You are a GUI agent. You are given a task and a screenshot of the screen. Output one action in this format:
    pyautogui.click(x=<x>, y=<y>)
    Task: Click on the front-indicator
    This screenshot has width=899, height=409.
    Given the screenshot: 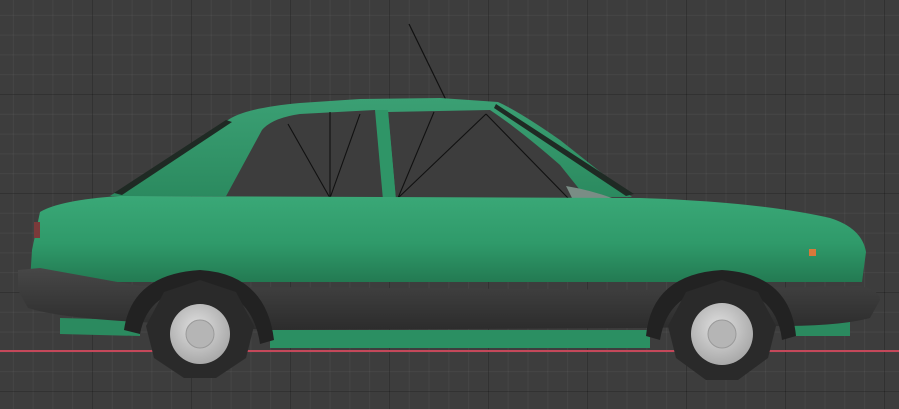 What is the action you would take?
    pyautogui.click(x=812, y=252)
    